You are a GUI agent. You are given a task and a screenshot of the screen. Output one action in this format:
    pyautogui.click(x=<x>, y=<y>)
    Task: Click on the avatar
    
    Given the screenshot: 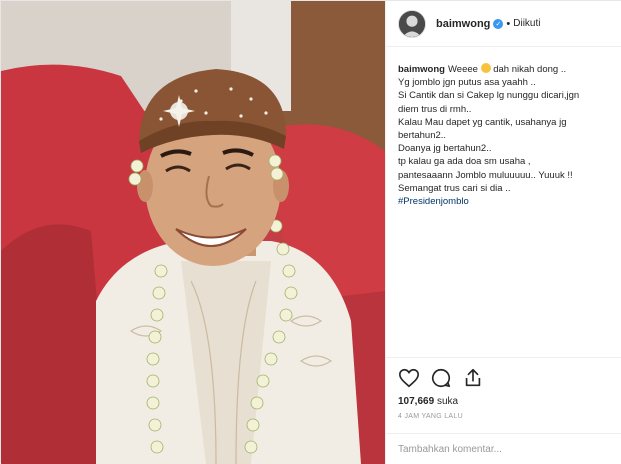 What is the action you would take?
    pyautogui.click(x=412, y=23)
    